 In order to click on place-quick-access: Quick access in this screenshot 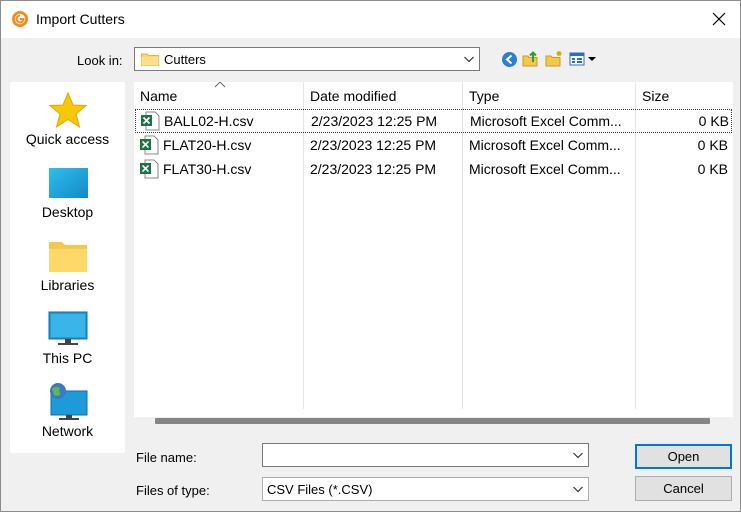, I will do `click(67, 119)`.